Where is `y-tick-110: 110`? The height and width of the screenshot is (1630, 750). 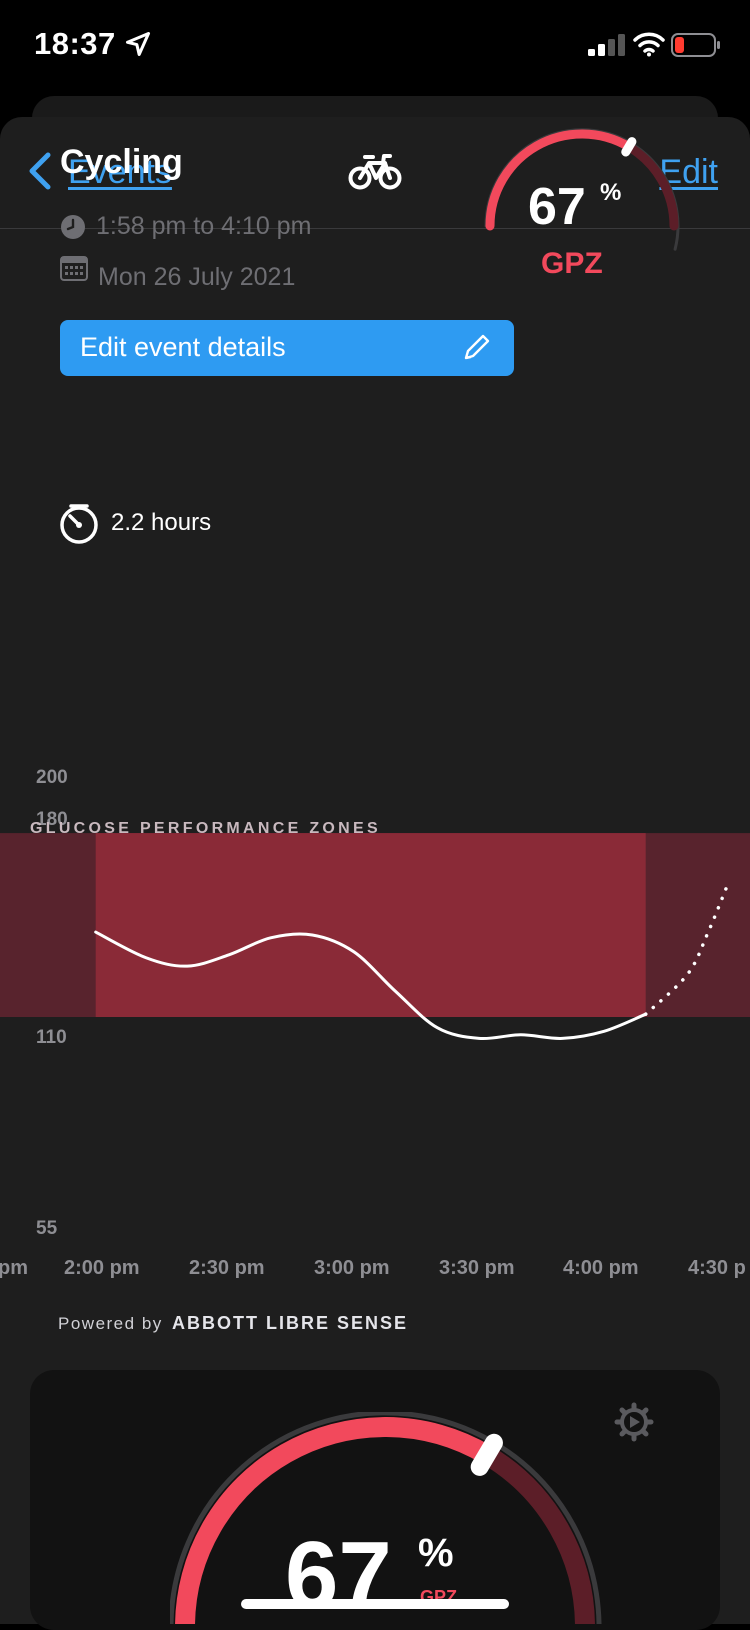
y-tick-110: 110 is located at coordinates (51, 1037).